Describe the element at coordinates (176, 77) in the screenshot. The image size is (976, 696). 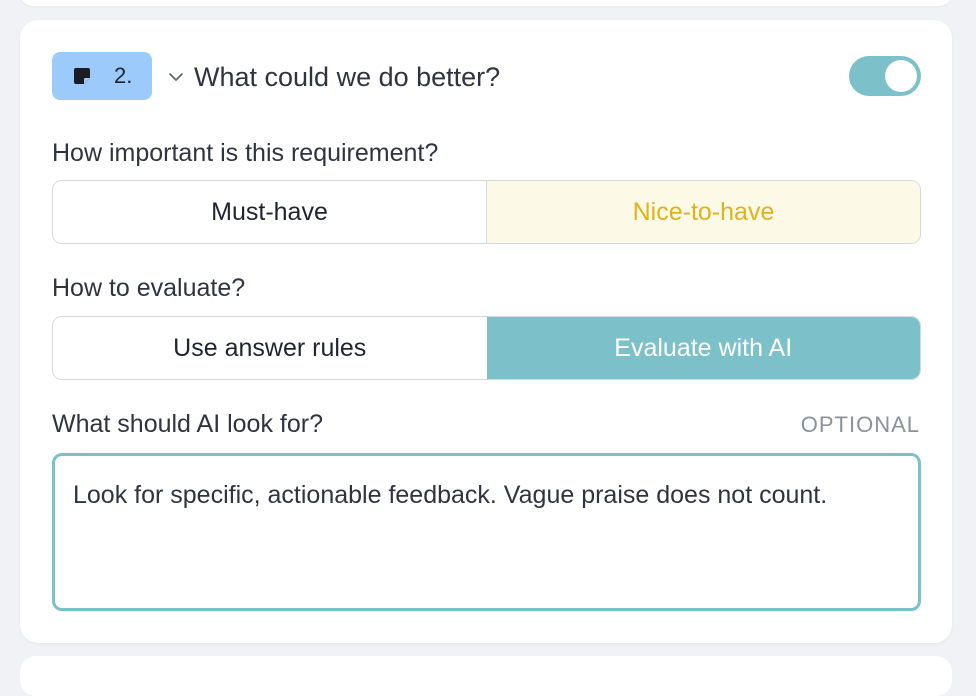
I see `chevron-down-icon` at that location.